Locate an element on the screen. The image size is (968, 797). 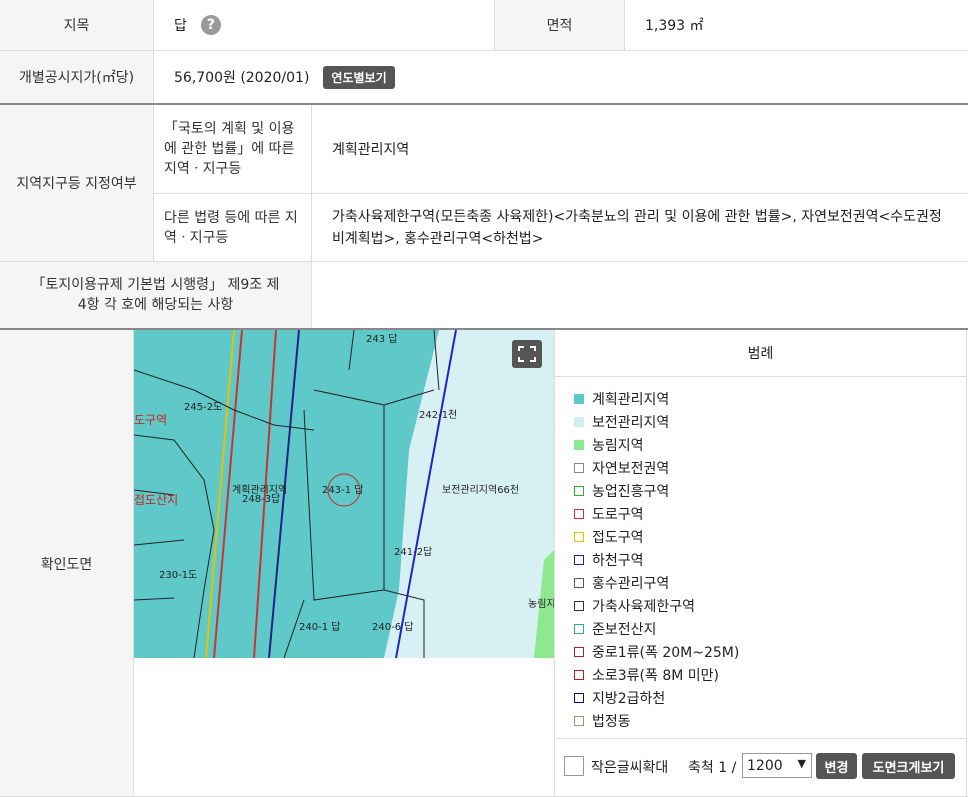
legend-item: 지방2급하천 is located at coordinates (764, 697).